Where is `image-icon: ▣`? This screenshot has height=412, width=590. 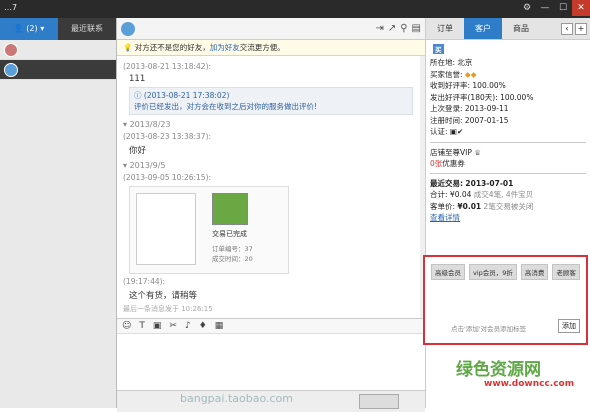 image-icon: ▣ is located at coordinates (157, 326).